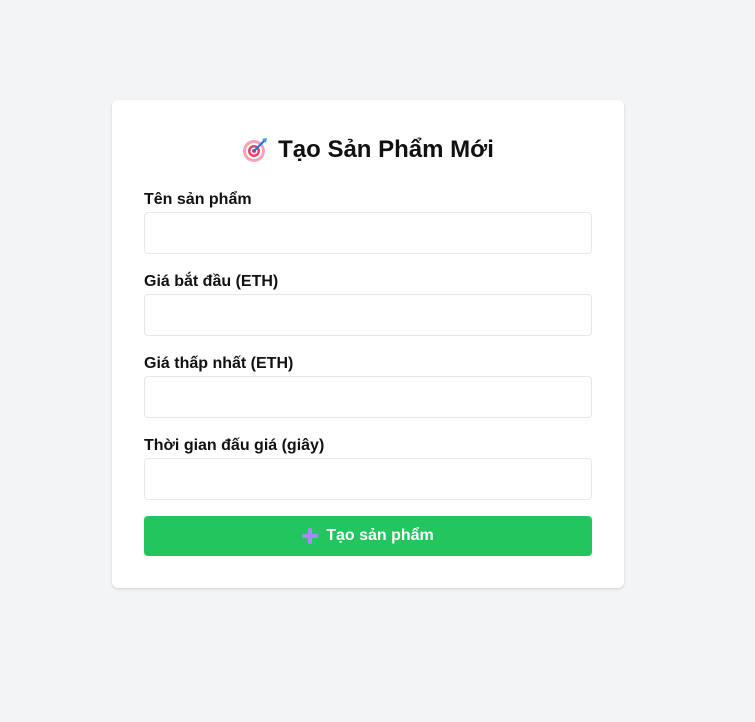  I want to click on min-price-label: Giá thấp nhất (ETH), so click(219, 363).